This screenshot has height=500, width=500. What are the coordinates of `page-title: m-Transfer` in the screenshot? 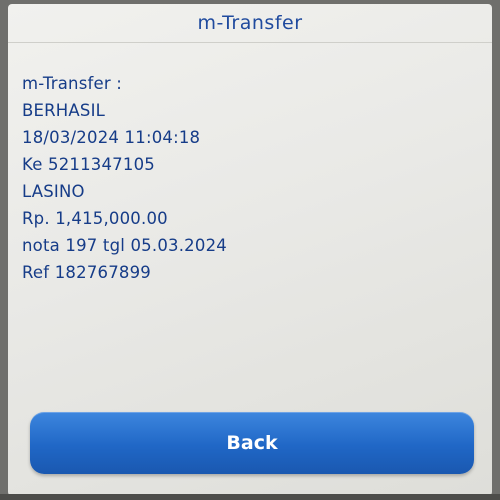 It's located at (250, 23).